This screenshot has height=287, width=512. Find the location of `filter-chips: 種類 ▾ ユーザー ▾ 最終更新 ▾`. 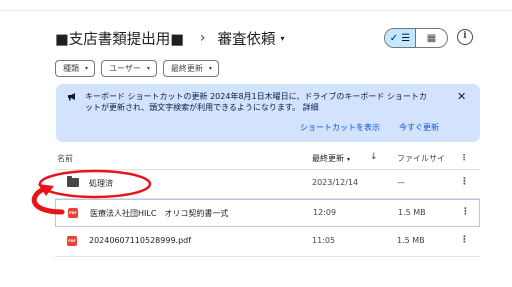

filter-chips: 種類 ▾ ユーザー ▾ 最終更新 ▾ is located at coordinates (137, 68).